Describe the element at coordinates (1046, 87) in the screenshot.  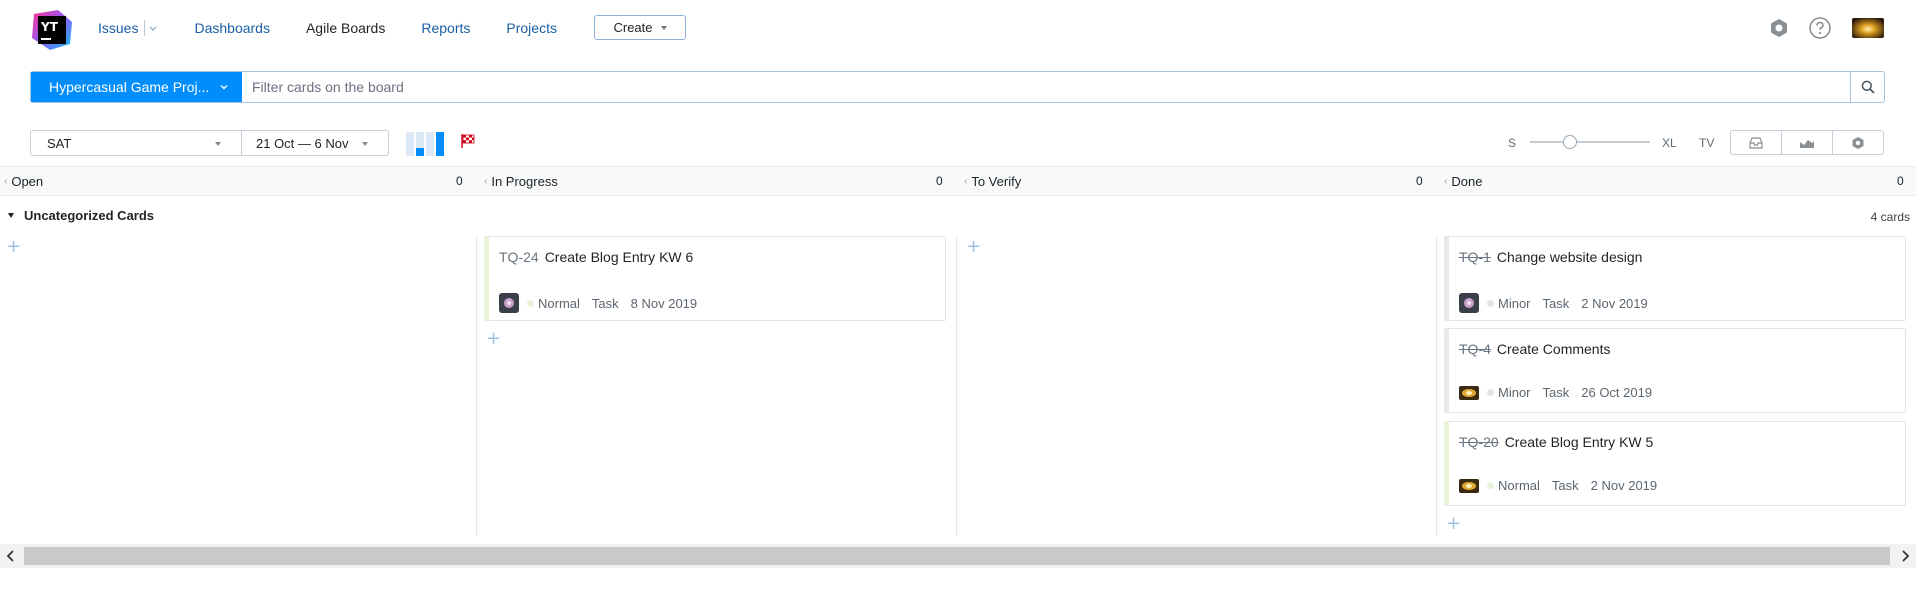
I see `filter-cards-input` at that location.